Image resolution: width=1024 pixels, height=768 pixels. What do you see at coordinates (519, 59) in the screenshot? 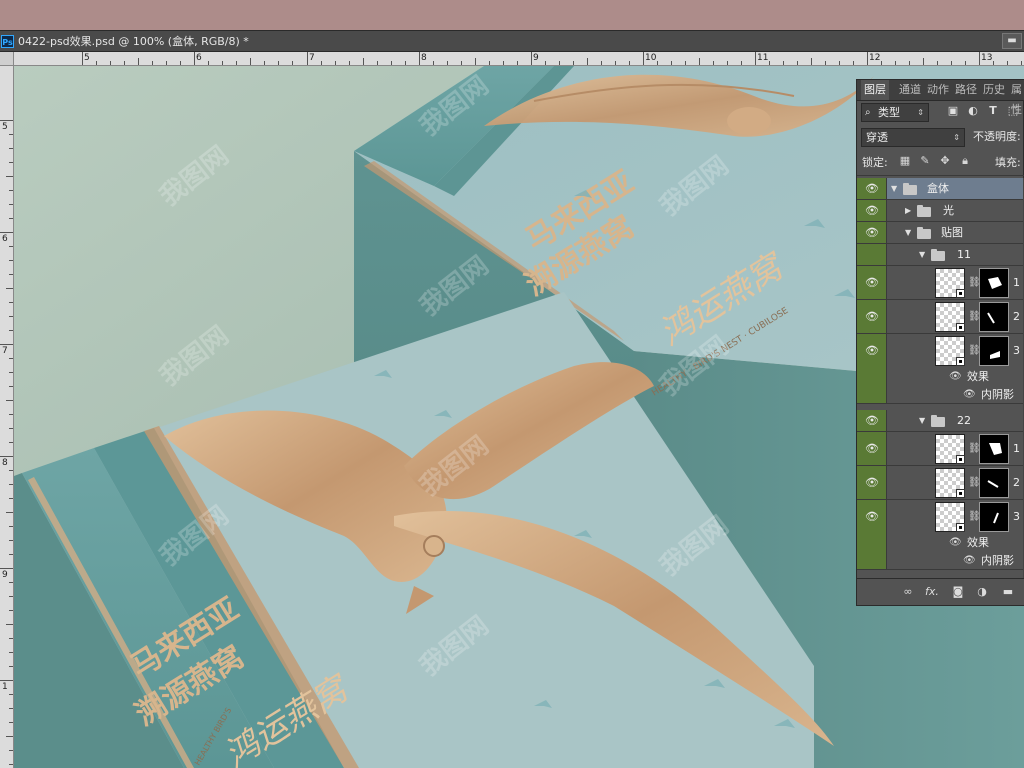
I see `horizontal-ruler: 5 6 7 8 9 10 11 12 13` at bounding box center [519, 59].